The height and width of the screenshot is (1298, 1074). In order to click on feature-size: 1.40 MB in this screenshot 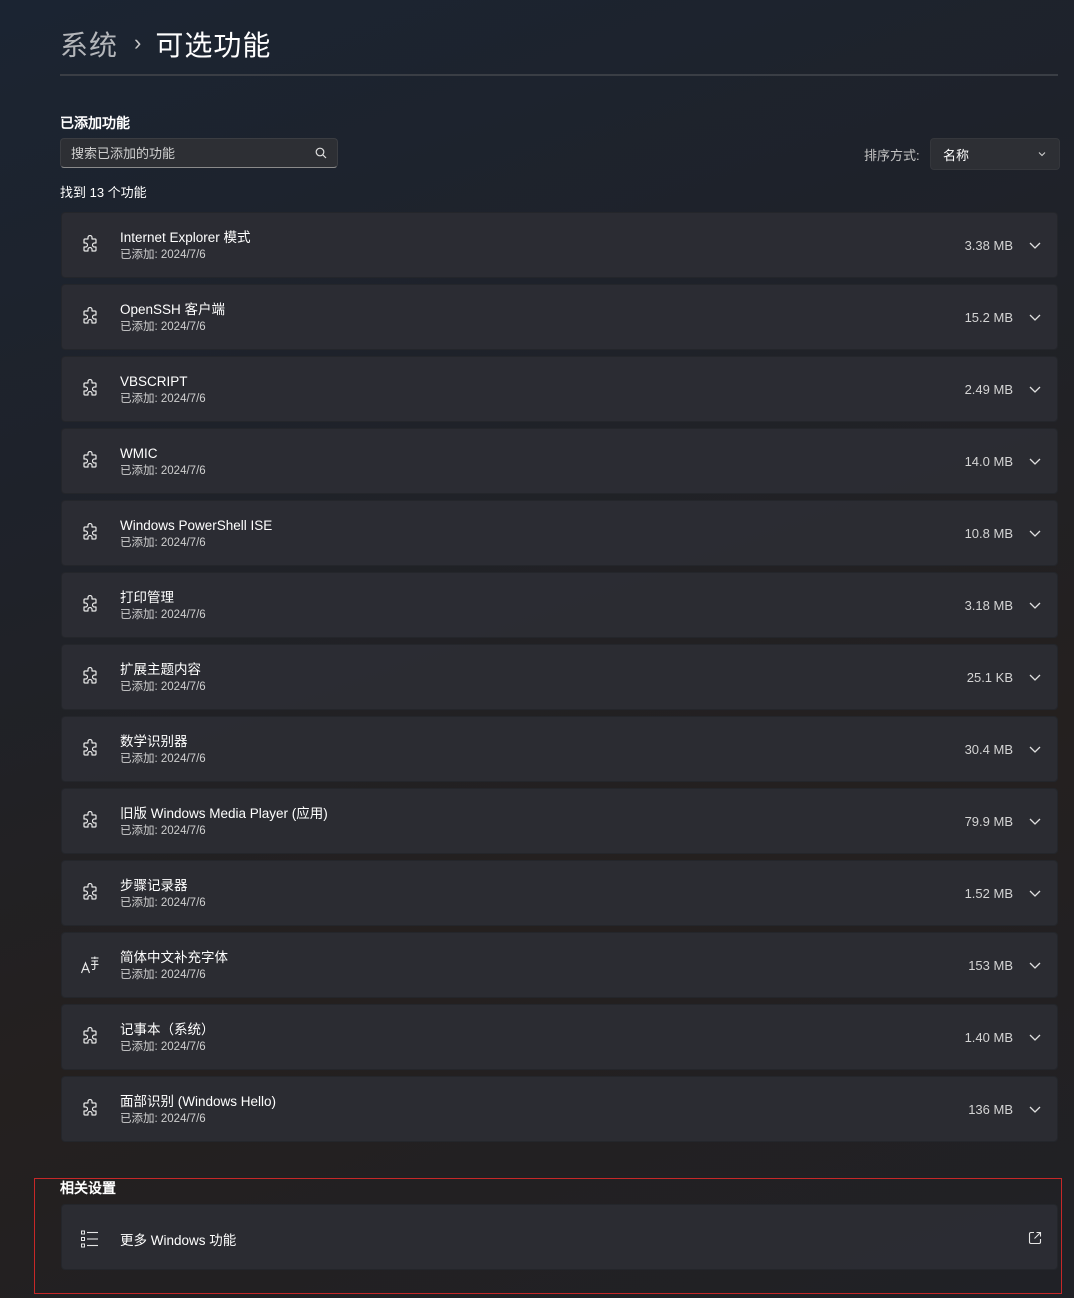, I will do `click(988, 1037)`.